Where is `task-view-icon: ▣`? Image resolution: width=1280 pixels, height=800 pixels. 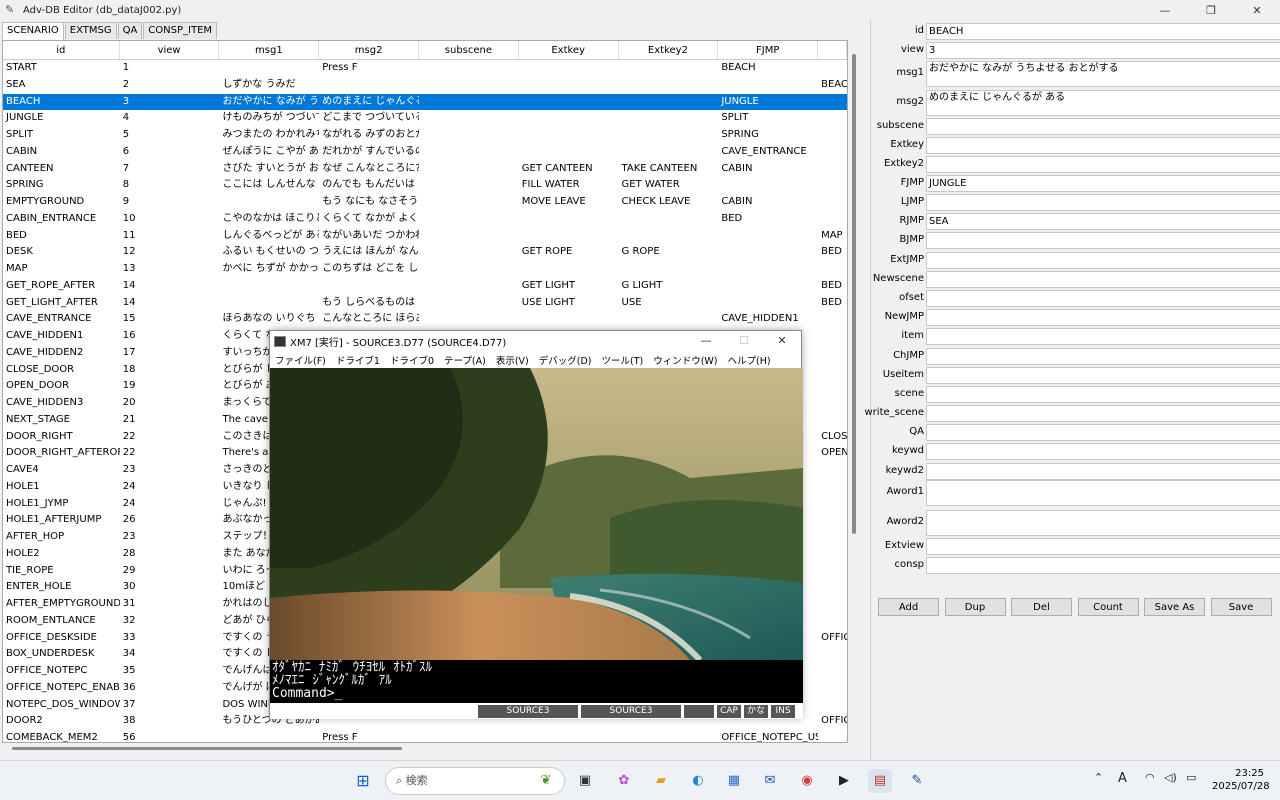 task-view-icon: ▣ is located at coordinates (585, 781).